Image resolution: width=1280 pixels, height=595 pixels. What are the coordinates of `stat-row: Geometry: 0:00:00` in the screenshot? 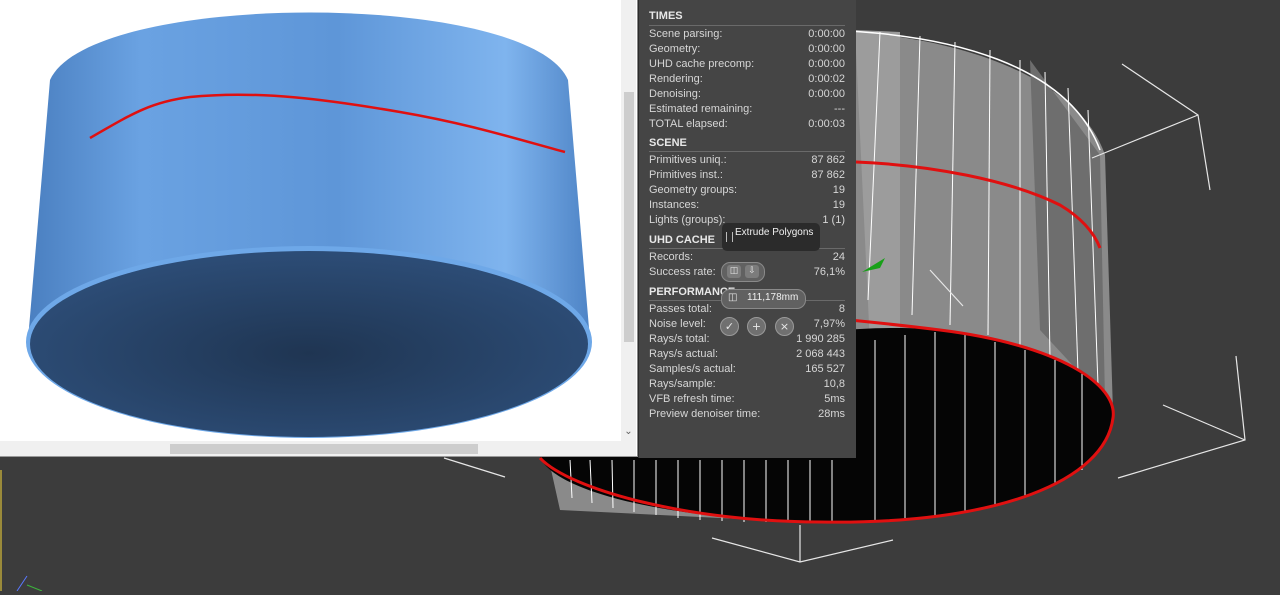 It's located at (747, 49).